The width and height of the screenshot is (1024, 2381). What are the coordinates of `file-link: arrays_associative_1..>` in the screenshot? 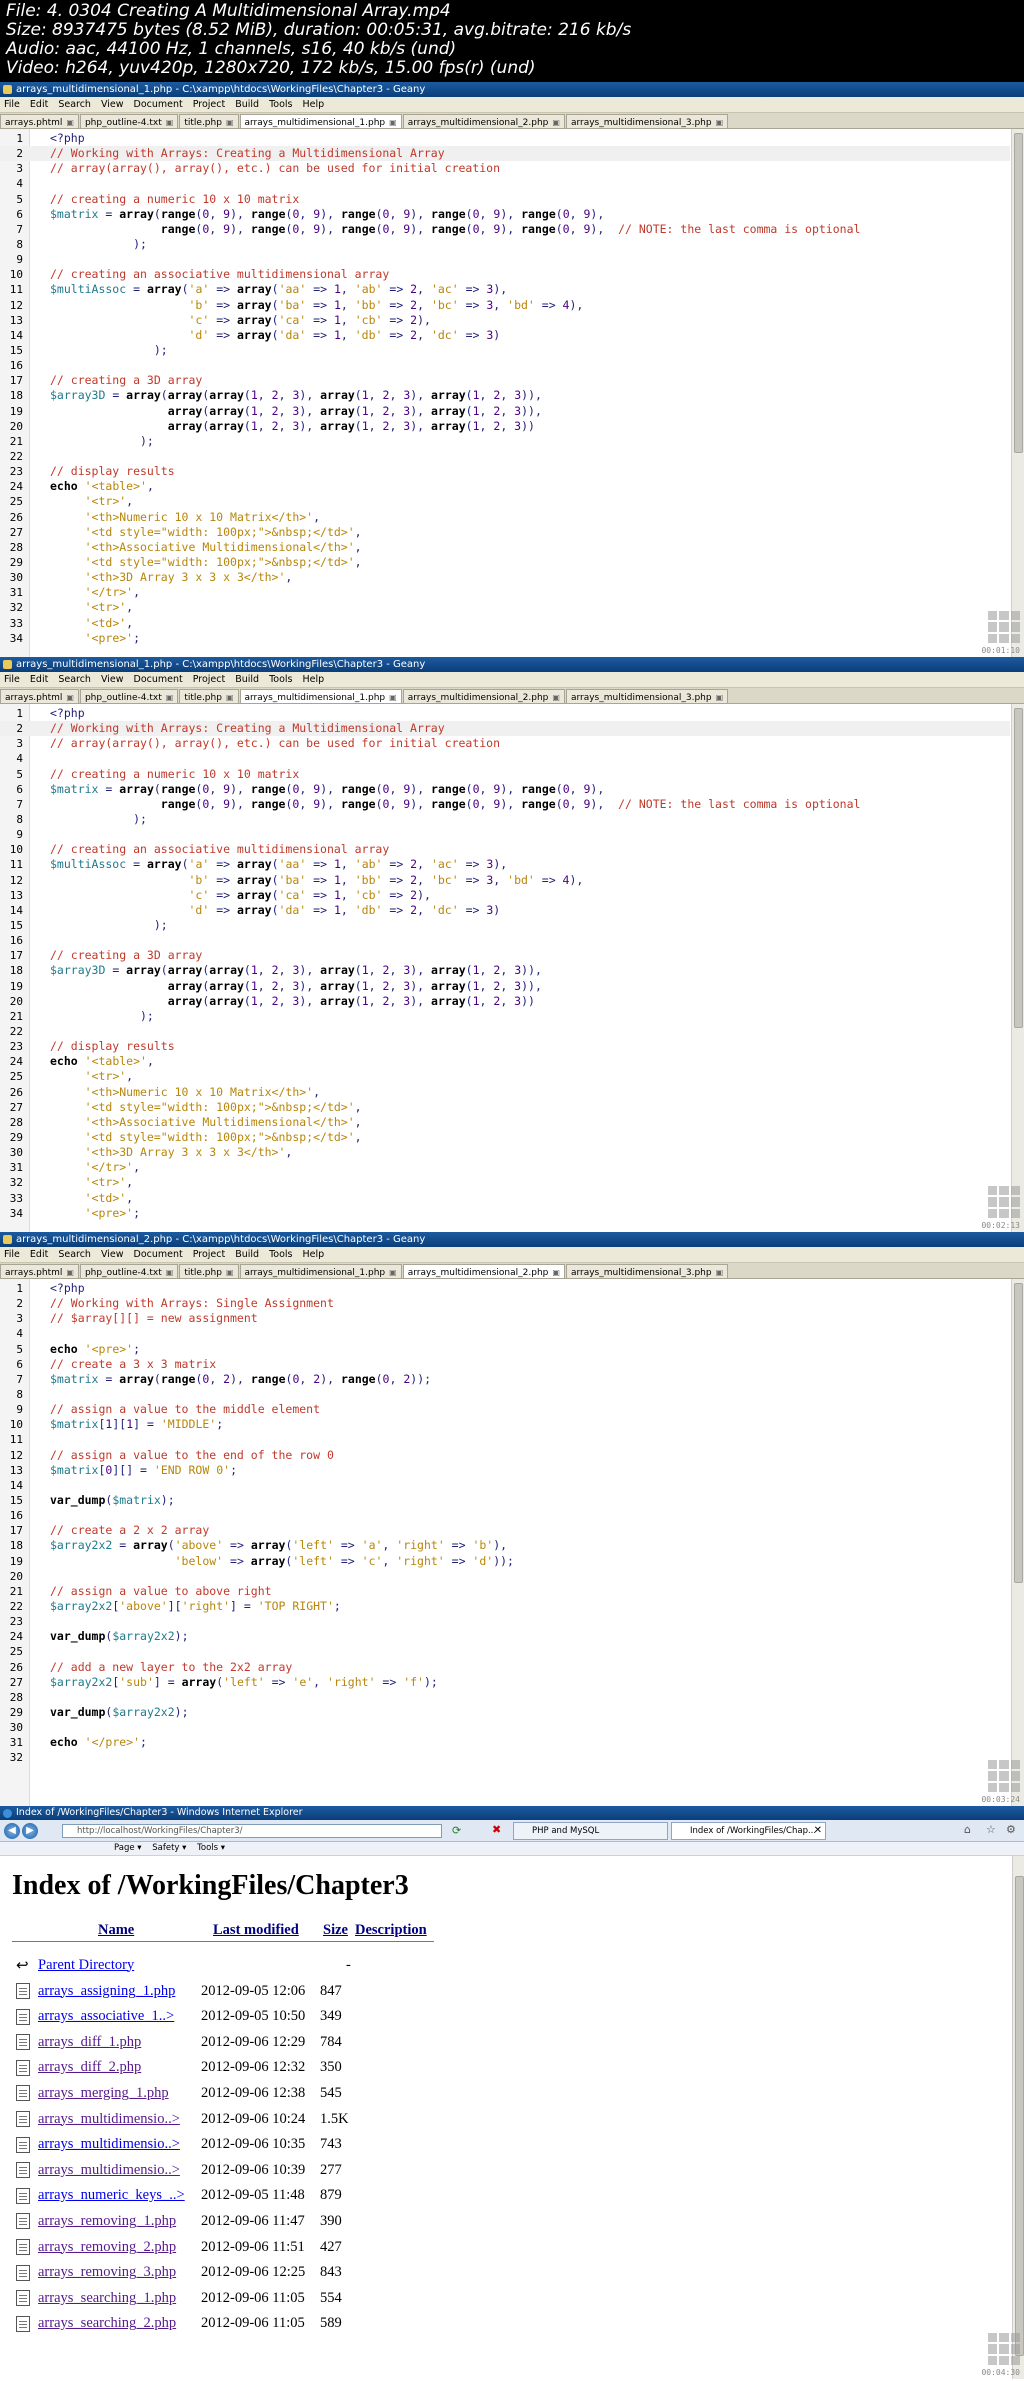 It's located at (106, 2016).